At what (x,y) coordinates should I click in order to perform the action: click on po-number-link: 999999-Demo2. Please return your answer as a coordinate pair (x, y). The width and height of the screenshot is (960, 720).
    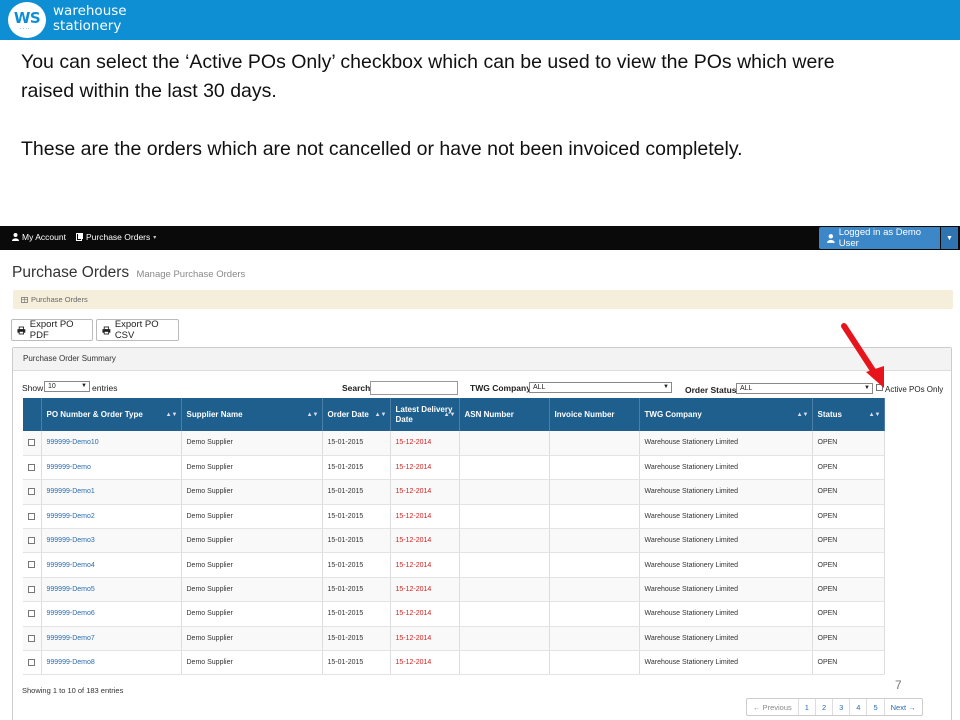
    Looking at the image, I should click on (111, 517).